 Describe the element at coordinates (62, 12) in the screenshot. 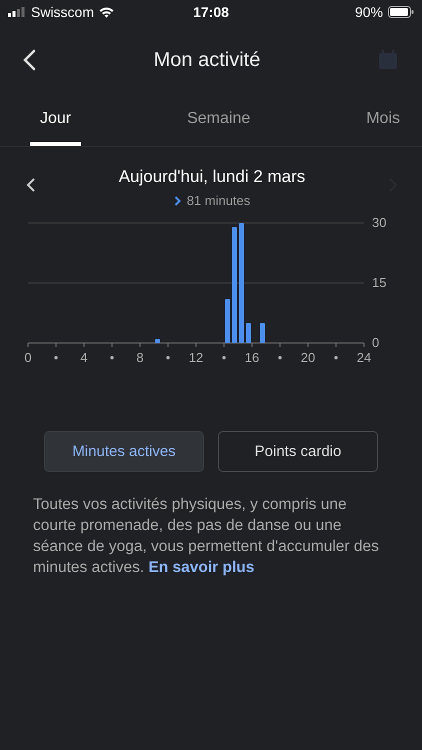

I see `carrier-name: Swisscom` at that location.